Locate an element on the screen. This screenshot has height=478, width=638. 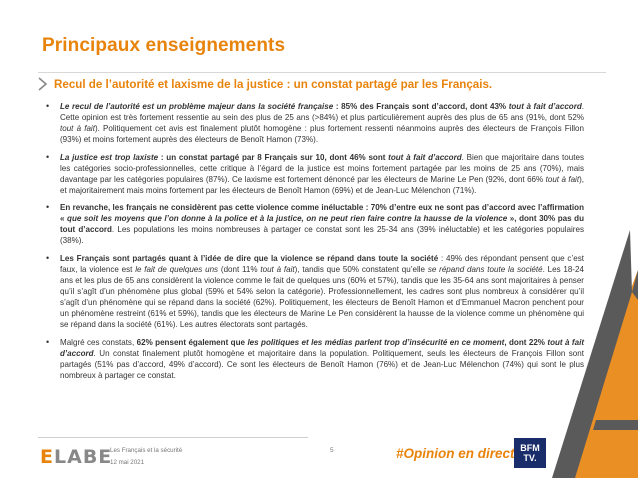
divider is located at coordinates (322, 72).